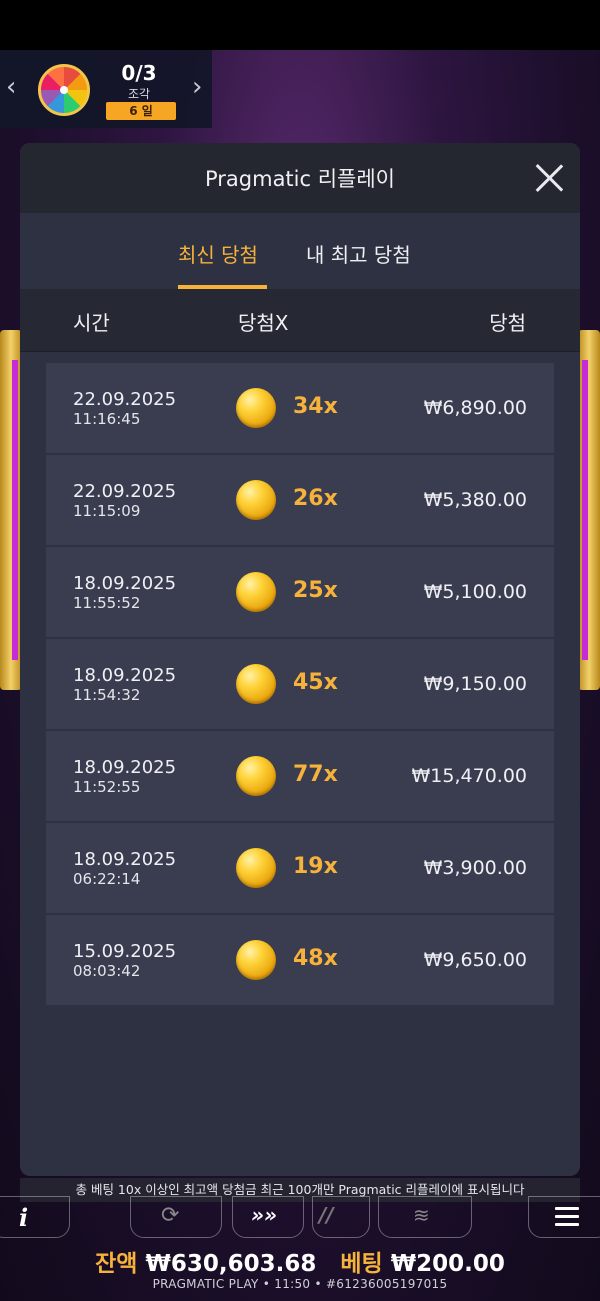 Image resolution: width=600 pixels, height=1301 pixels. What do you see at coordinates (475, 408) in the screenshot?
I see `row-amount: ₩6,890.00` at bounding box center [475, 408].